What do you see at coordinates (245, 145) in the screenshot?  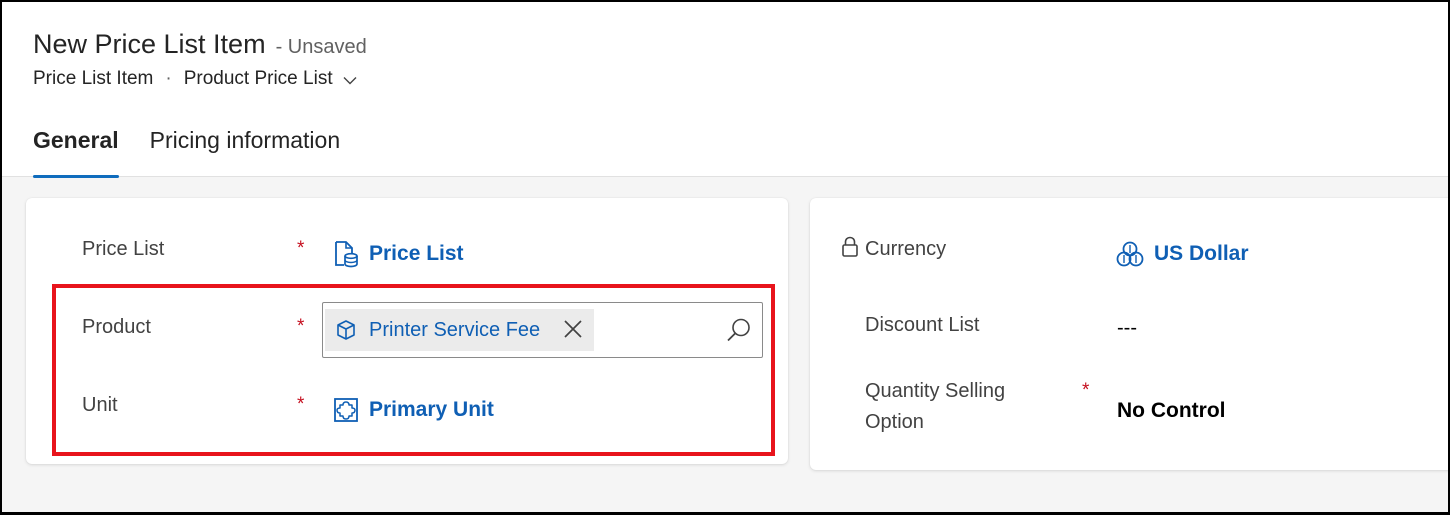 I see `tab-pricing-information: Pricing information` at bounding box center [245, 145].